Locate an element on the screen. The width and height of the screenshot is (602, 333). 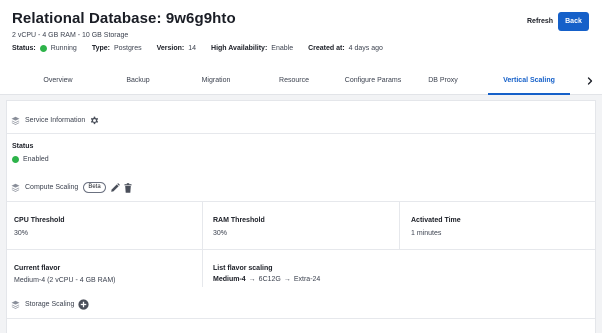
compute-scaling-heading: Compute Scaling Beta is located at coordinates (72, 187).